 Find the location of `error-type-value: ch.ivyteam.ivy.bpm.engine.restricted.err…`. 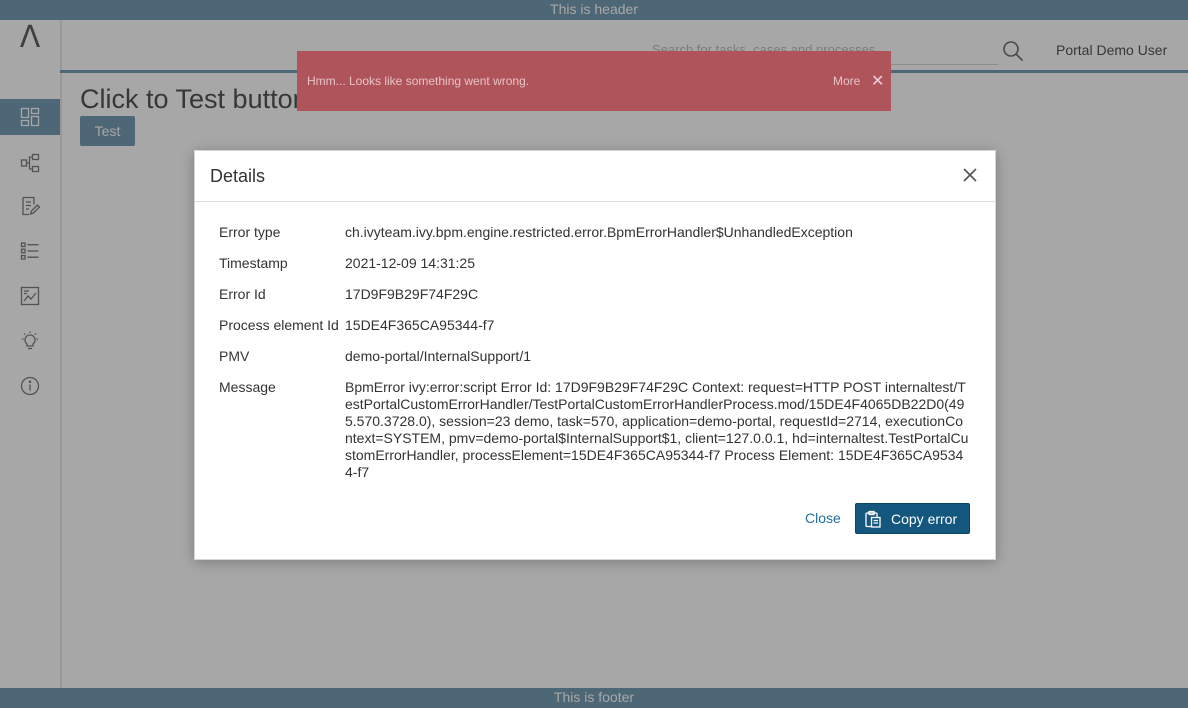

error-type-value: ch.ivyteam.ivy.bpm.engine.restricted.err… is located at coordinates (599, 232).